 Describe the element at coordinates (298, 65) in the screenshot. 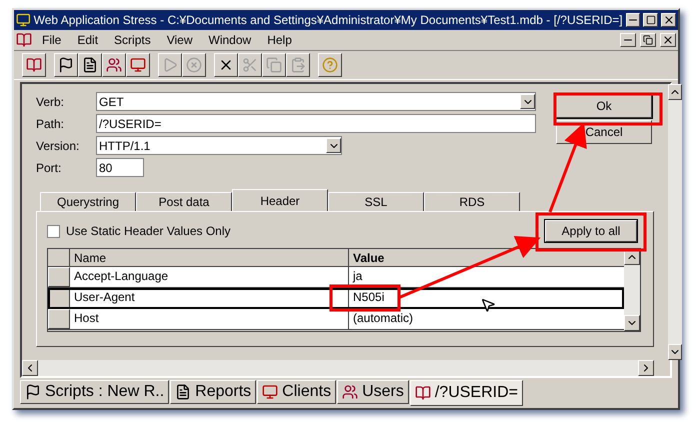

I see `clipboard-icon` at that location.